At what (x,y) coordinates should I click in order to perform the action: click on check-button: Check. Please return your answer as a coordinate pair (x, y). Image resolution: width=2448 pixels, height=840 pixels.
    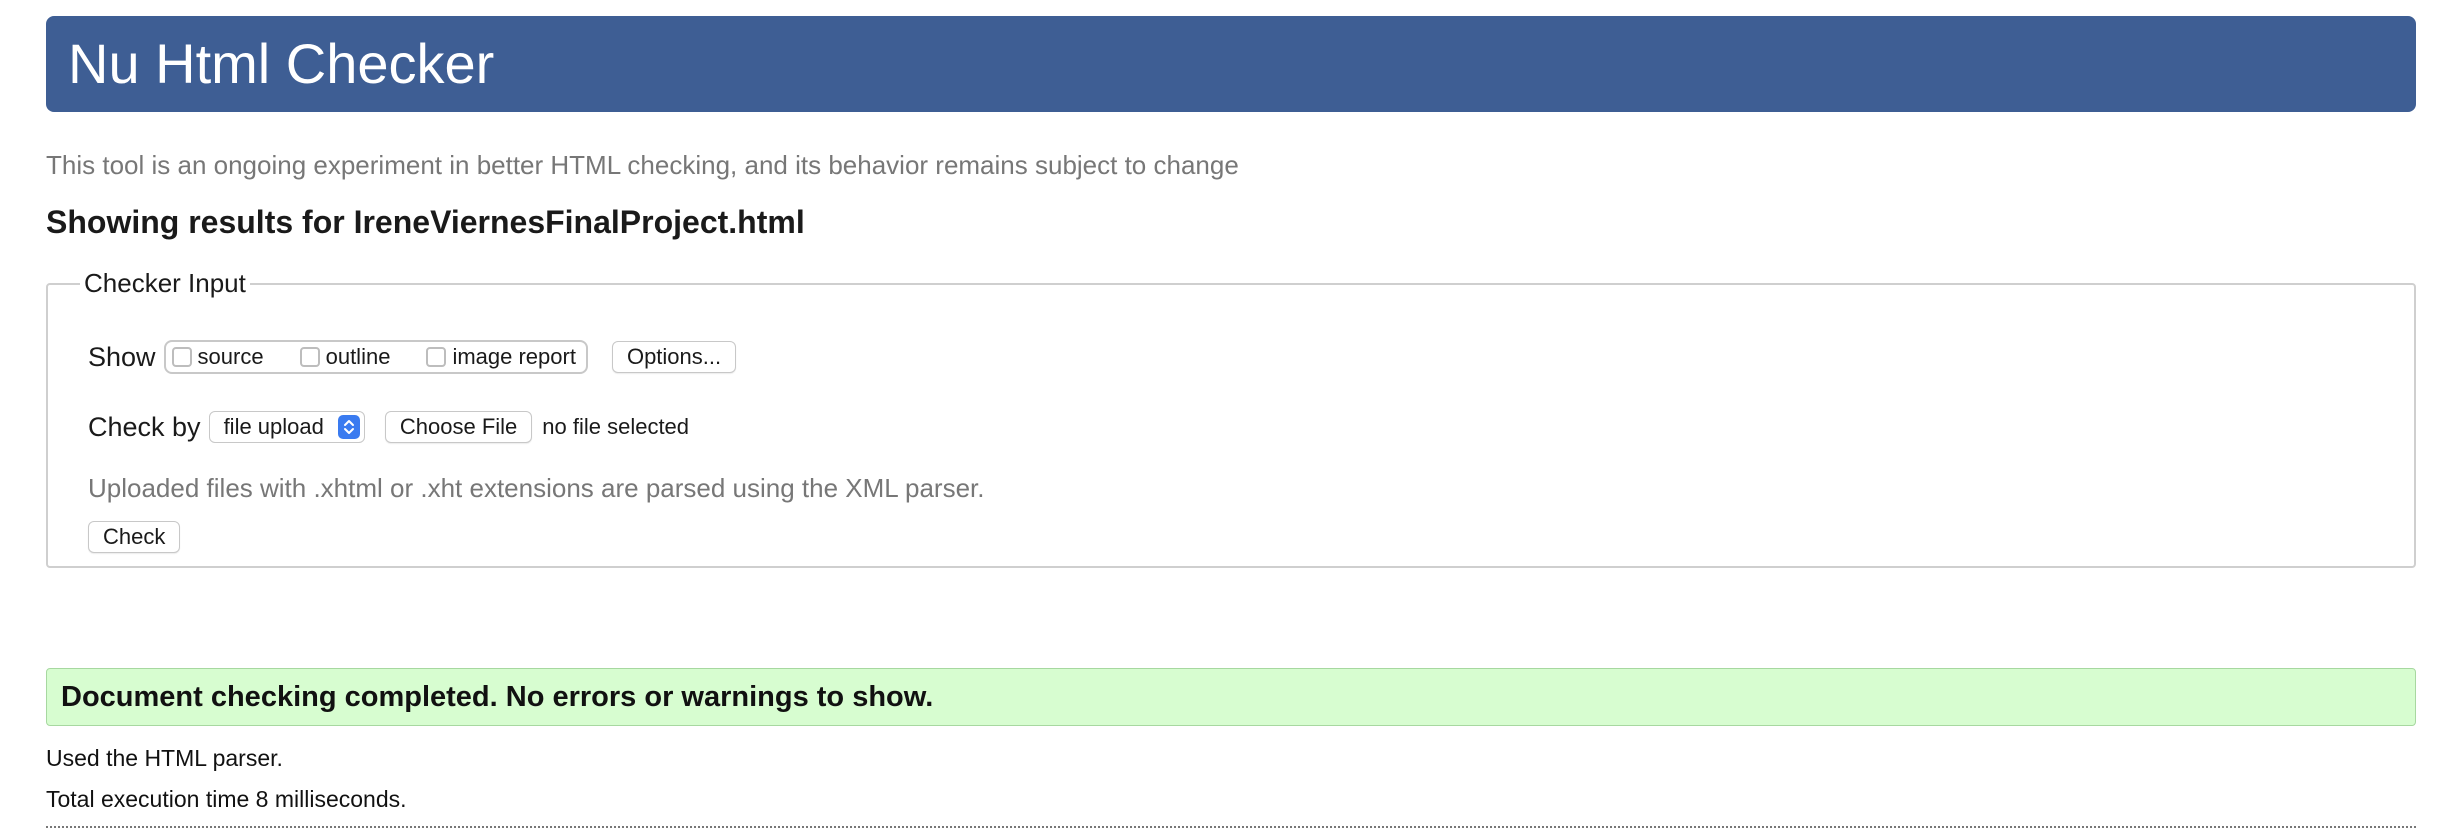
    Looking at the image, I should click on (134, 537).